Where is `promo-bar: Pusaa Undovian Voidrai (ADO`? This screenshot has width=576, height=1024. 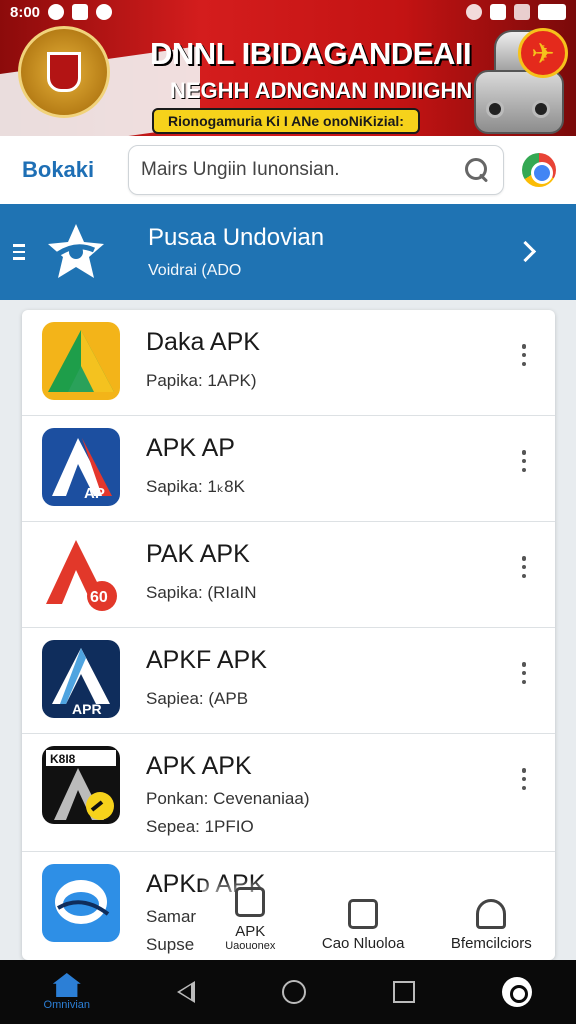
promo-bar: Pusaa Undovian Voidrai (ADO is located at coordinates (288, 252).